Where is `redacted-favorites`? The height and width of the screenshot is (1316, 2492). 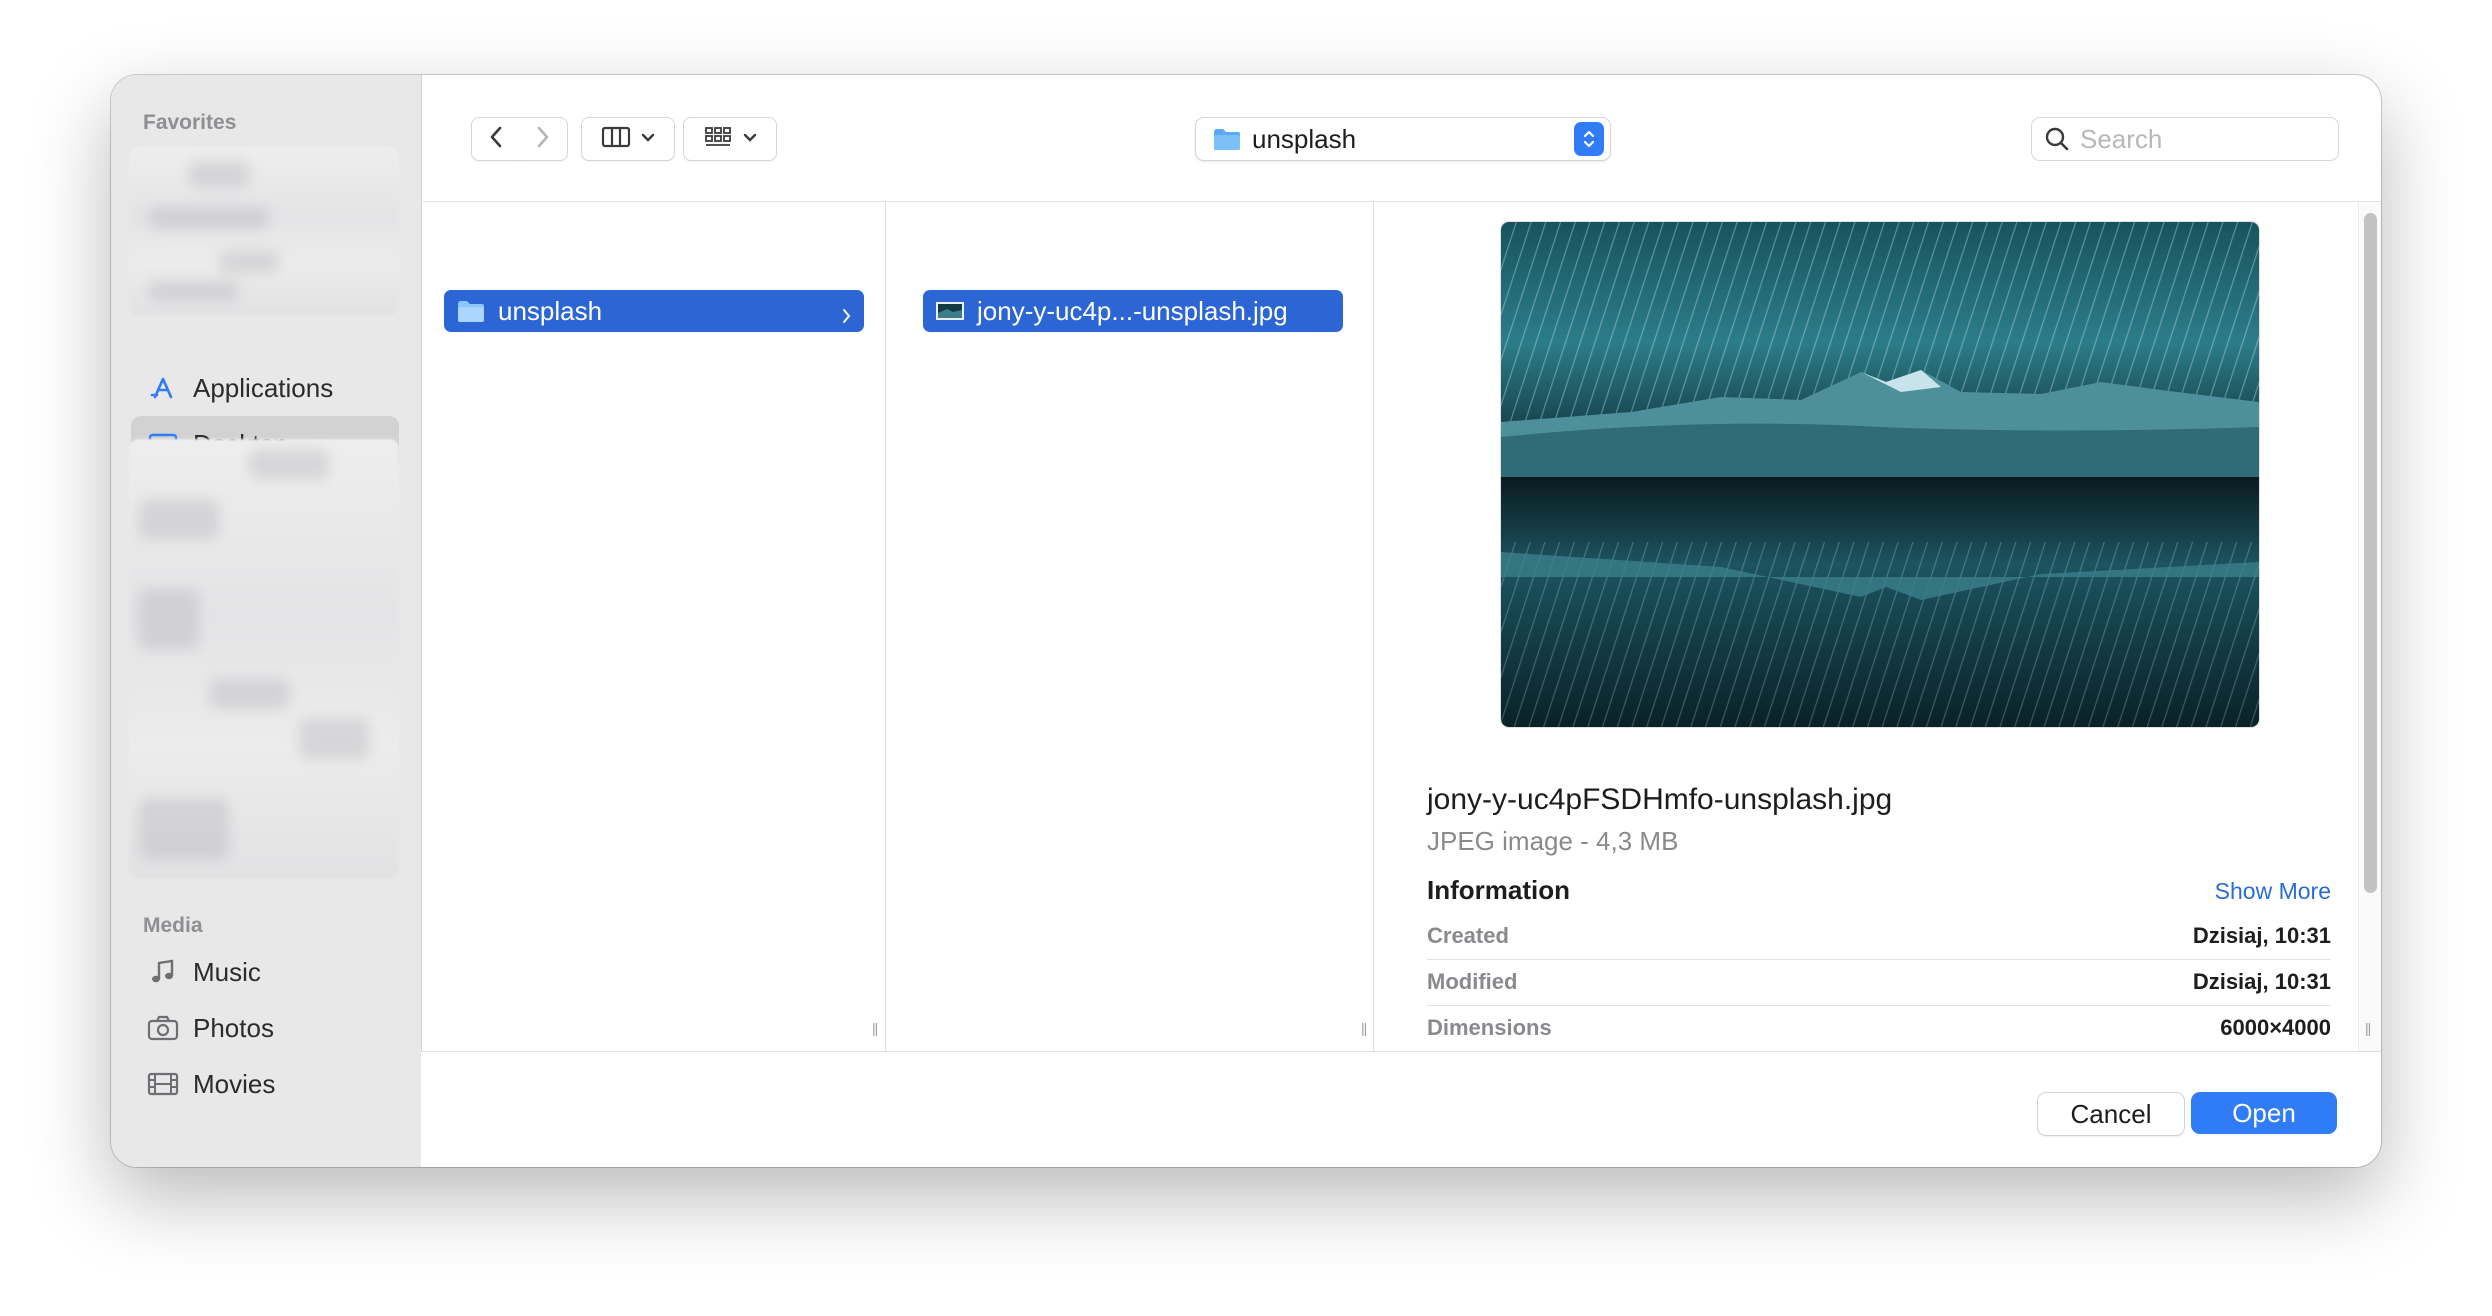
redacted-favorites is located at coordinates (264, 231).